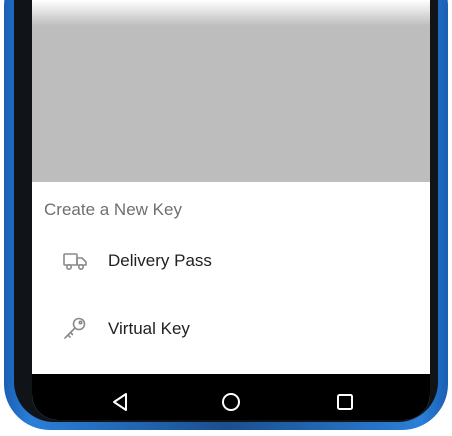 This screenshot has height=436, width=452. What do you see at coordinates (231, 330) in the screenshot?
I see `sheet-item-virtual-key: Virtual Key` at bounding box center [231, 330].